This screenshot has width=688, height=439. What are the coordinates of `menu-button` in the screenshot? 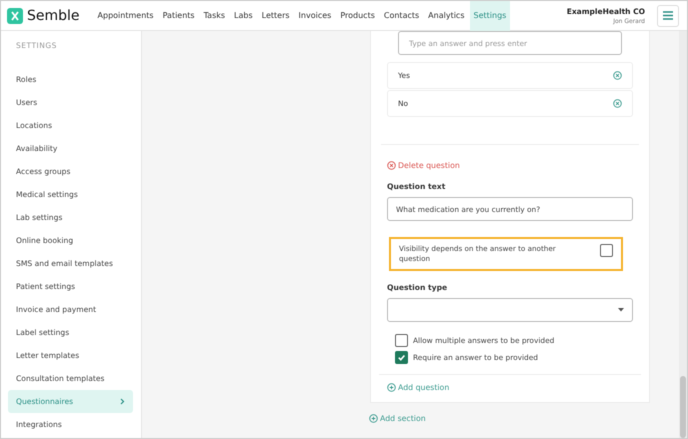 It's located at (668, 15).